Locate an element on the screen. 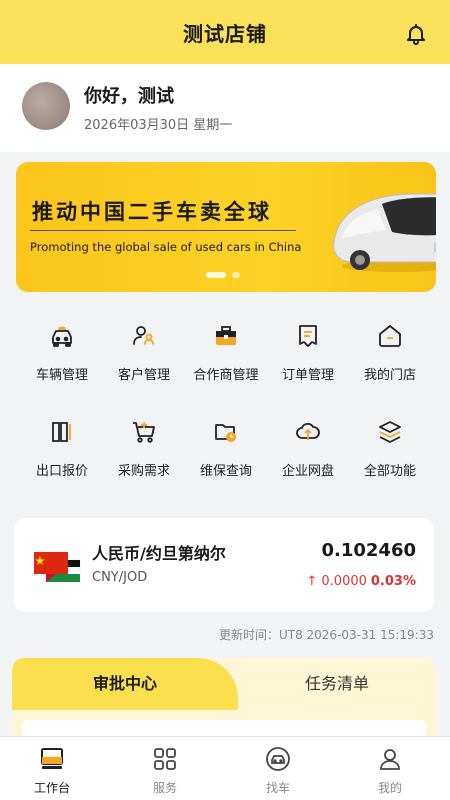 This screenshot has height=800, width=450. bell-icon is located at coordinates (416, 34).